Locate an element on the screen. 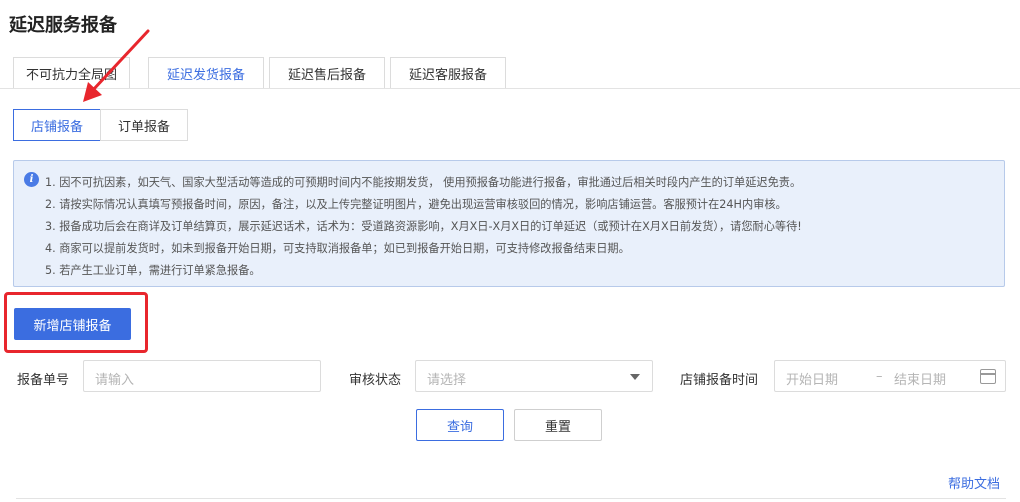 The width and height of the screenshot is (1020, 502). tab-label: 延迟发货报备 is located at coordinates (205, 75).